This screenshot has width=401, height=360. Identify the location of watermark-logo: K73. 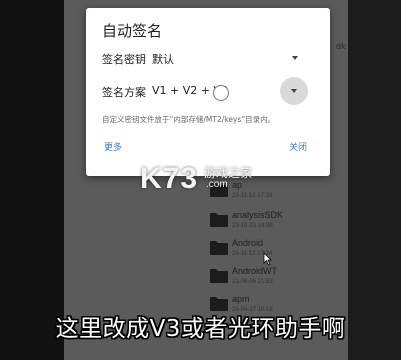
(169, 178).